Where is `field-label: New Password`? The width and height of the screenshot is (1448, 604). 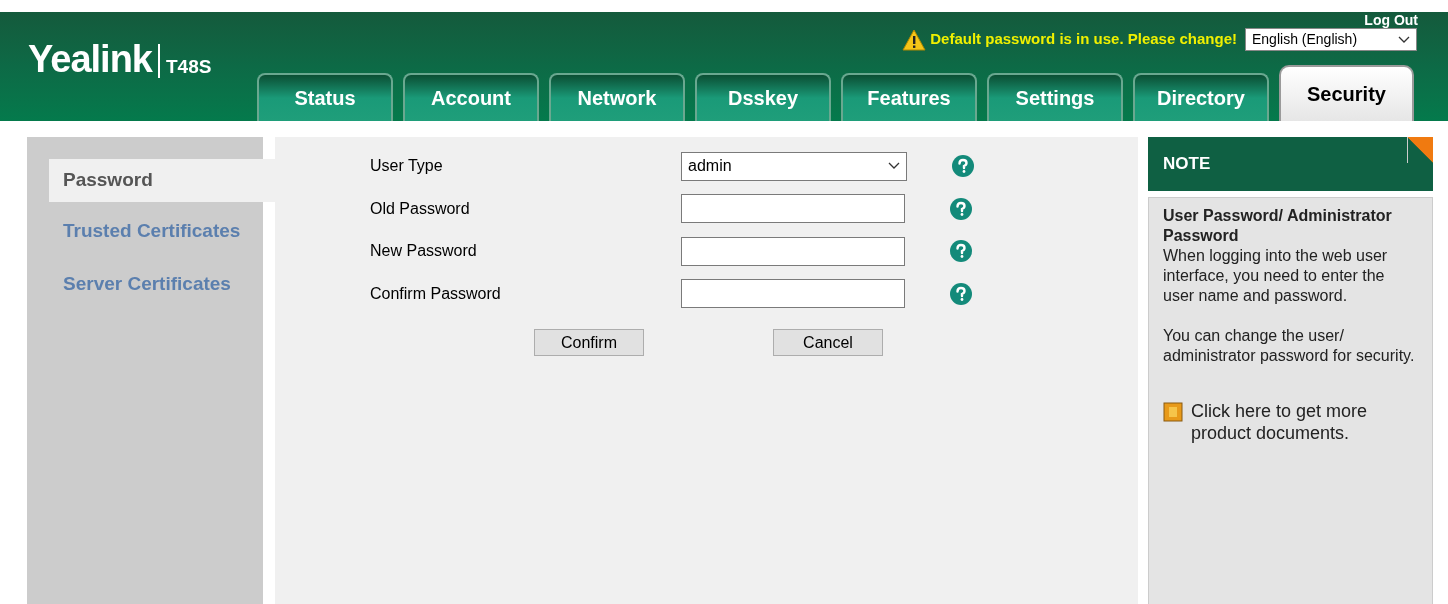
field-label: New Password is located at coordinates (424, 251).